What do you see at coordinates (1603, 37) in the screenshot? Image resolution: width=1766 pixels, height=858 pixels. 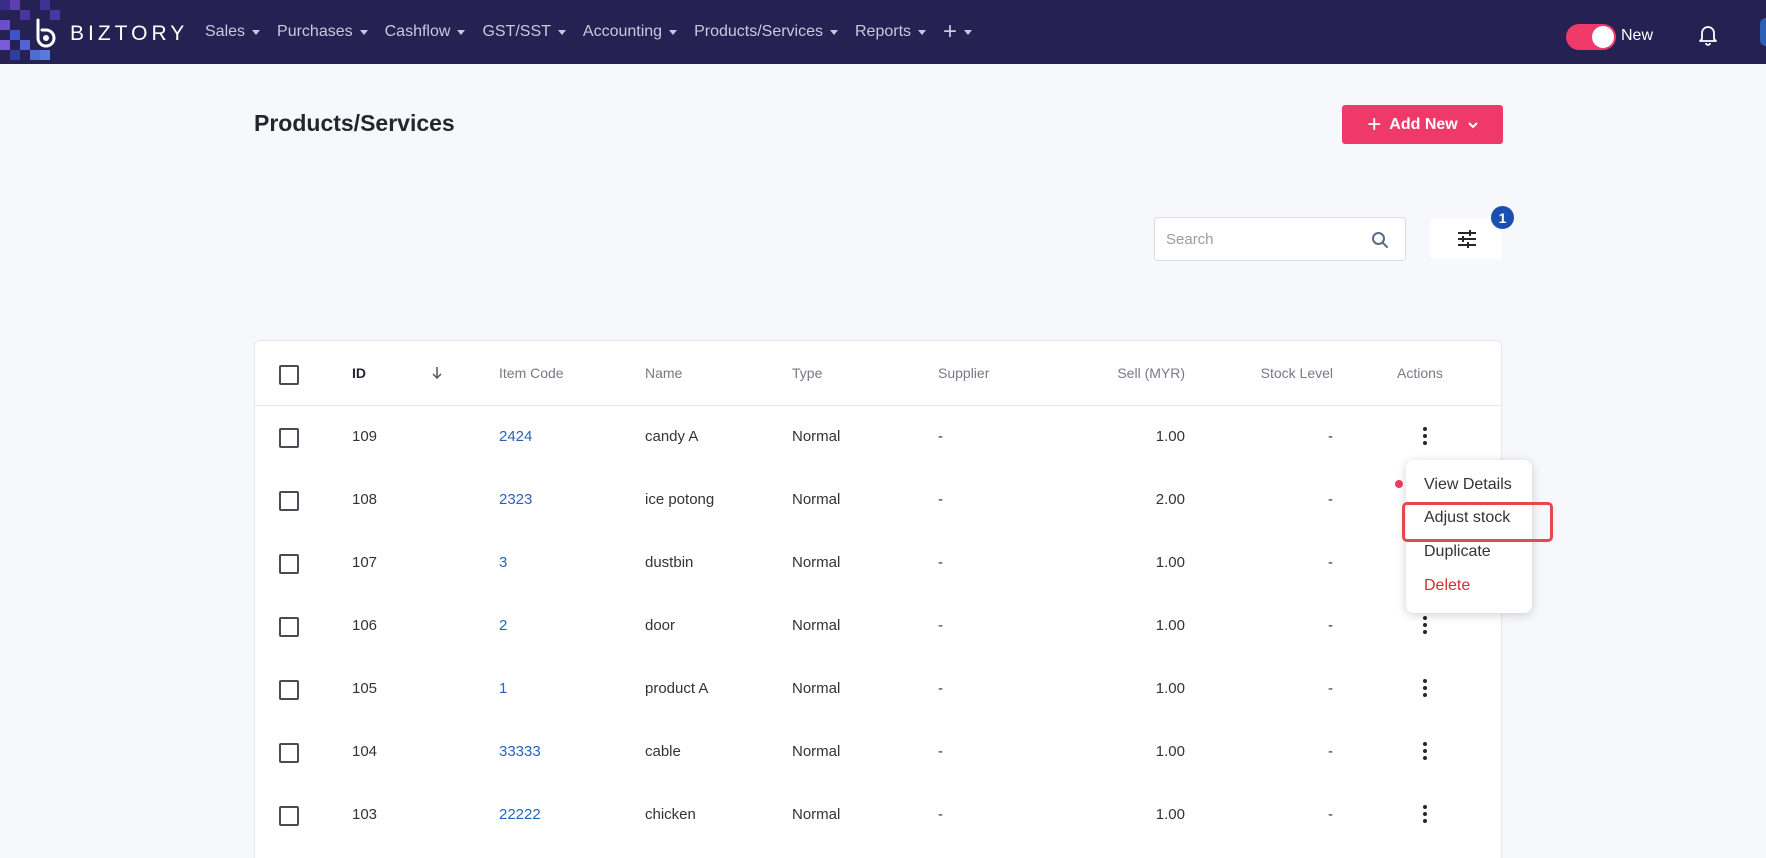 I see `toggle-knob` at bounding box center [1603, 37].